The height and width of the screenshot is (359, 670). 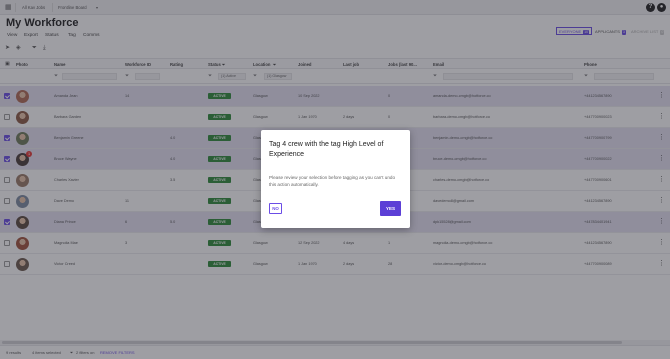 What do you see at coordinates (275, 208) in the screenshot?
I see `no-button: NO` at bounding box center [275, 208].